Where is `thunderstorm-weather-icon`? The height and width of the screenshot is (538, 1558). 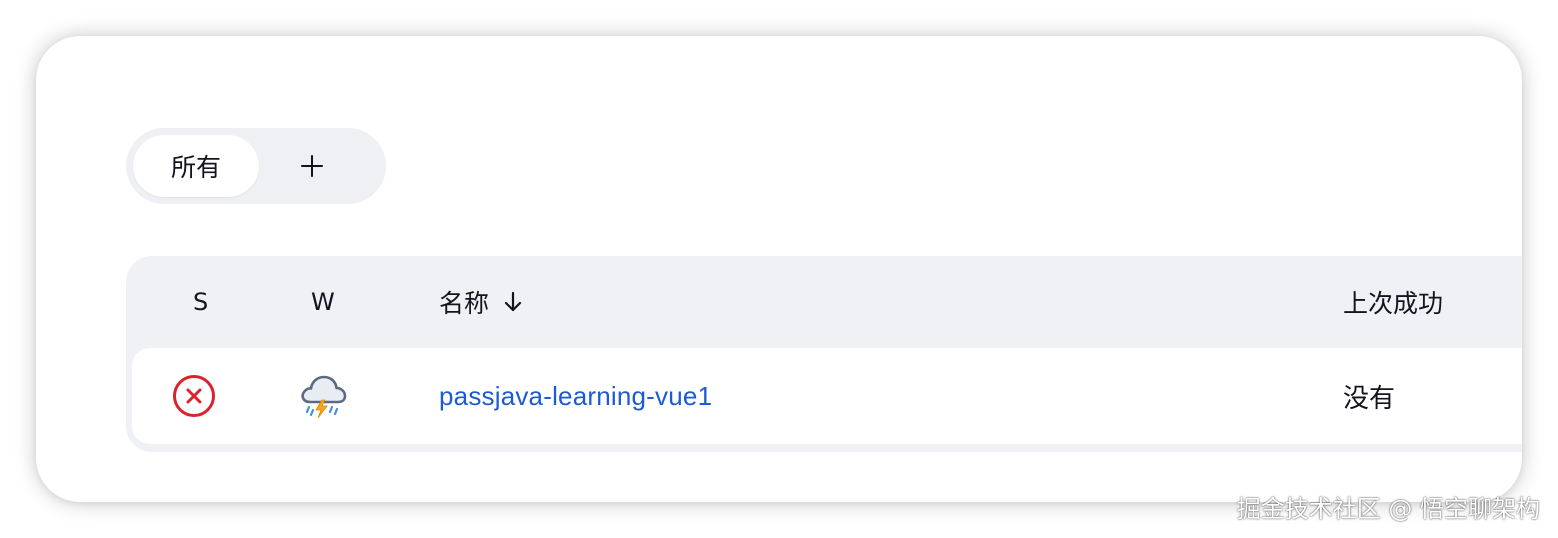 thunderstorm-weather-icon is located at coordinates (324, 397).